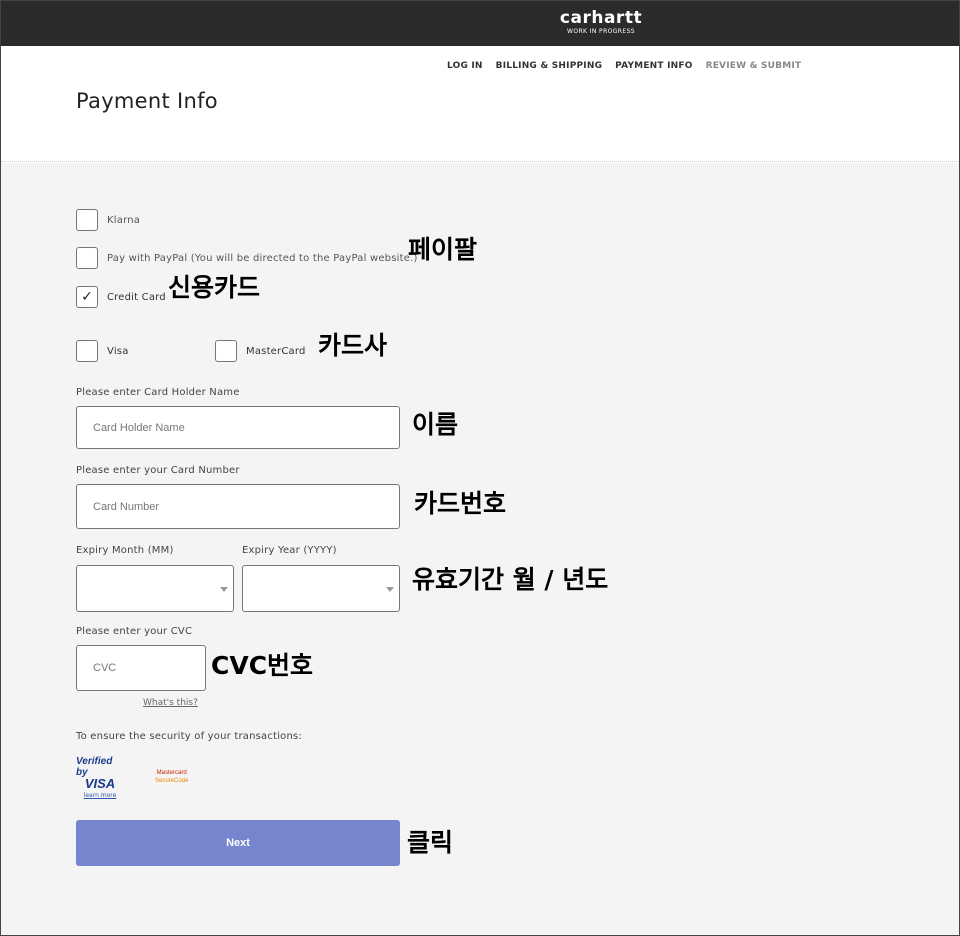 This screenshot has width=960, height=936. I want to click on annotation-expiry: 유효기간 월 / 년도, so click(510, 579).